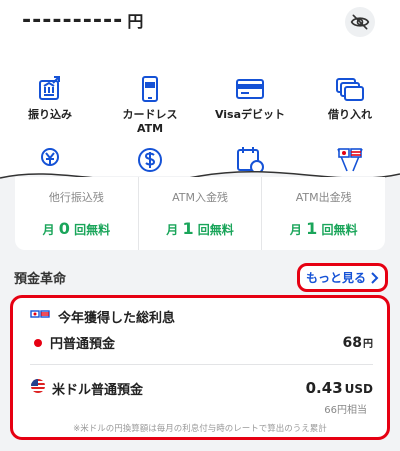 The height and width of the screenshot is (451, 400). Describe the element at coordinates (117, 318) in the screenshot. I see `card-title-text: 今年獲得した総利息` at that location.